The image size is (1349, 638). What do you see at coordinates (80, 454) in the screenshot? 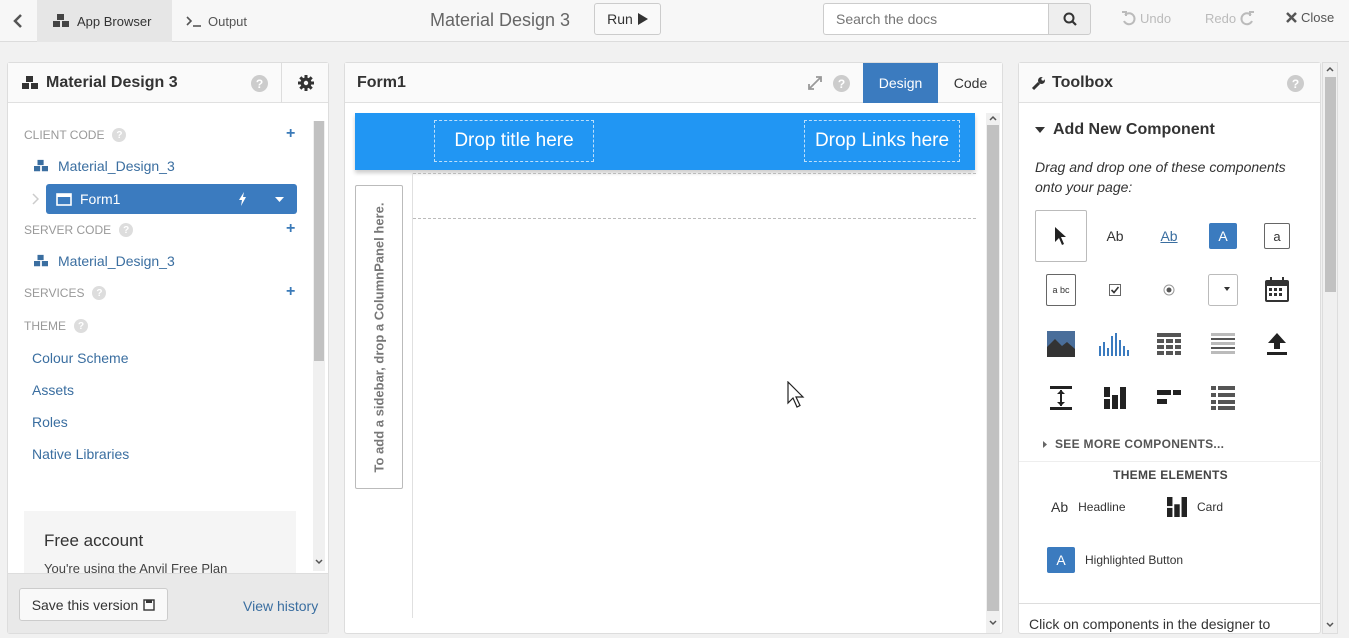
I see `theme-link-native-libraries: Native Libraries` at bounding box center [80, 454].